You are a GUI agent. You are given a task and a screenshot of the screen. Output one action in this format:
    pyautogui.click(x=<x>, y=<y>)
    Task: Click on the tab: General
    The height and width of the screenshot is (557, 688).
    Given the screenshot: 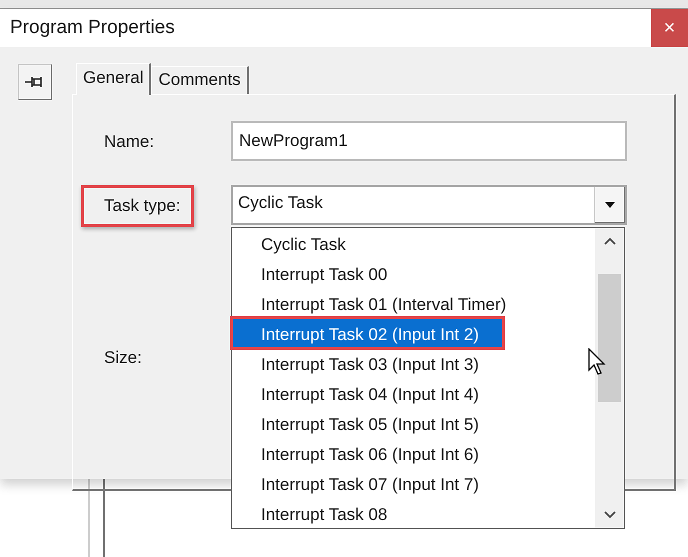 What is the action you would take?
    pyautogui.click(x=114, y=79)
    